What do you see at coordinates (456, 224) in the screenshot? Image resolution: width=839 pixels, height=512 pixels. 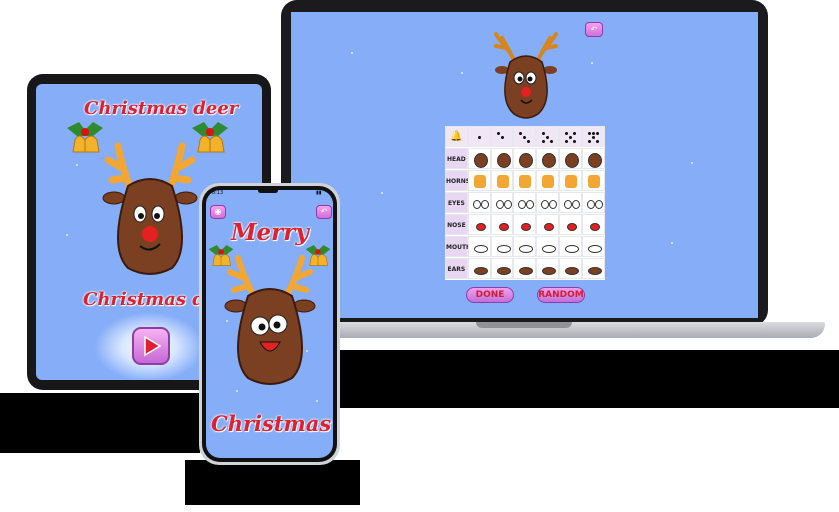 I see `row-label-nose: NOSE` at bounding box center [456, 224].